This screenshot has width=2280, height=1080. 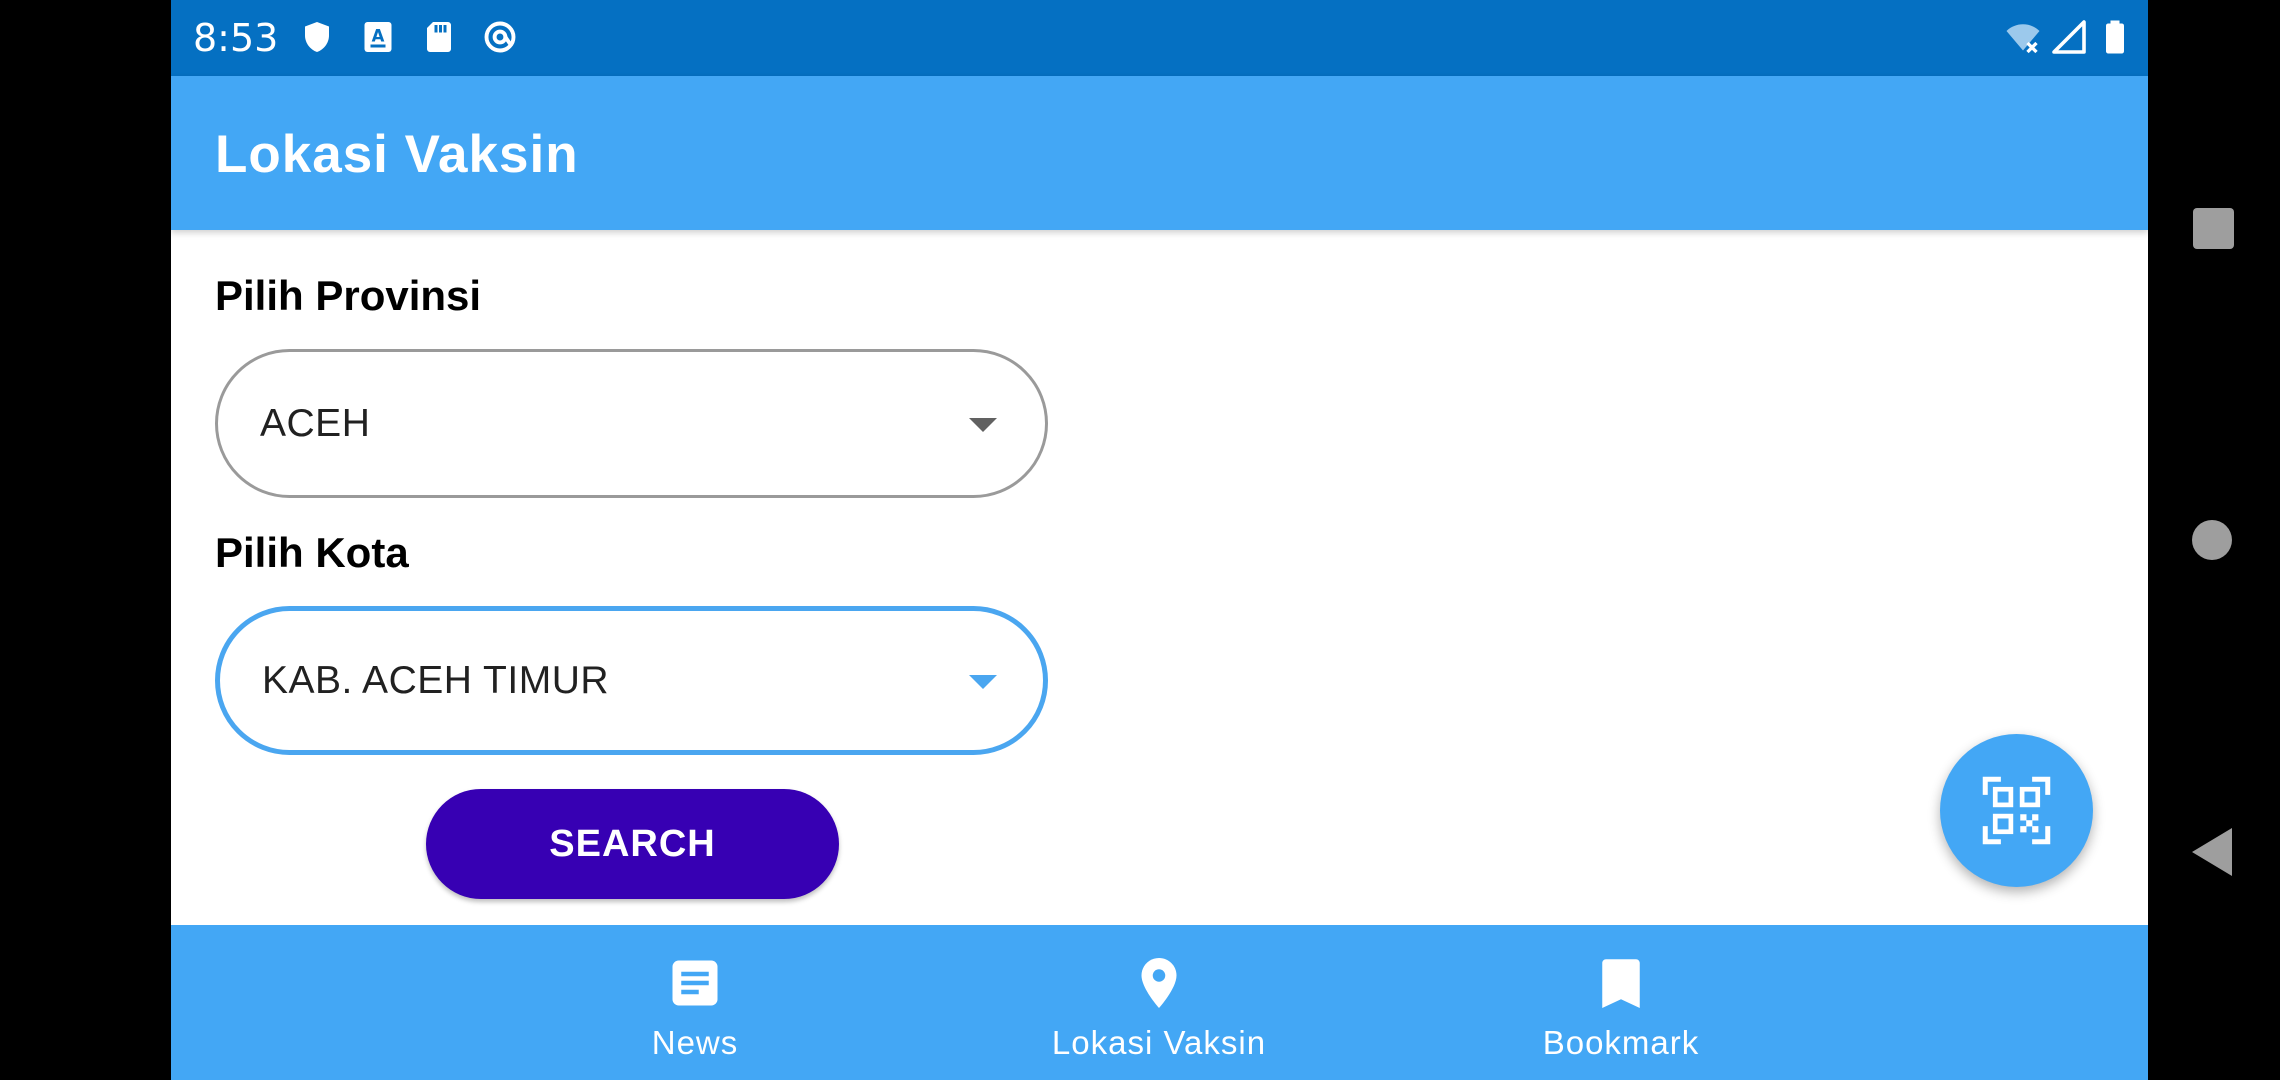 I want to click on provinsi-label: Pilih Provinsi, so click(x=348, y=295).